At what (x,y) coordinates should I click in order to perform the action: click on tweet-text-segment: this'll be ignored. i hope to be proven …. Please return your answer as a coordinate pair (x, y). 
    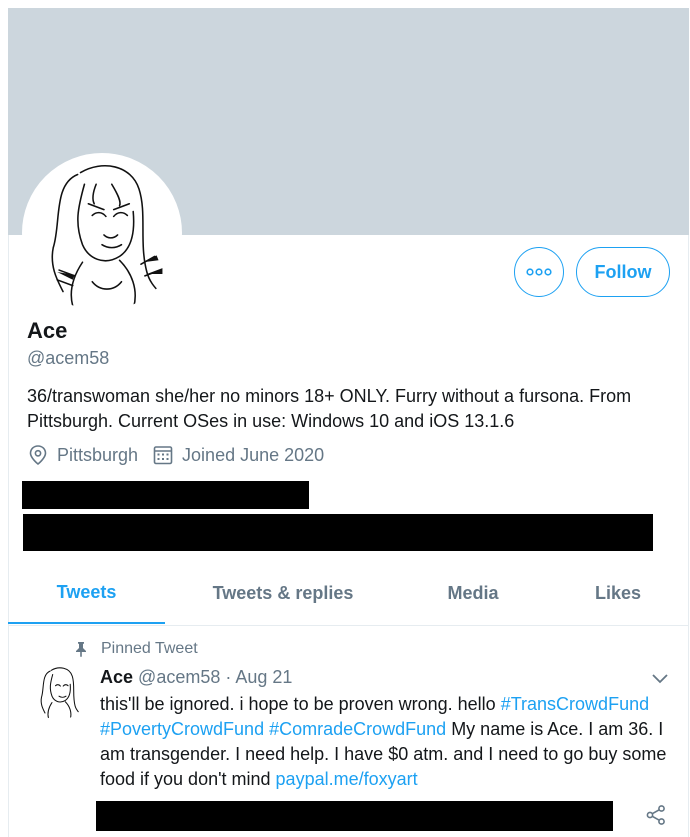
    Looking at the image, I should click on (300, 704).